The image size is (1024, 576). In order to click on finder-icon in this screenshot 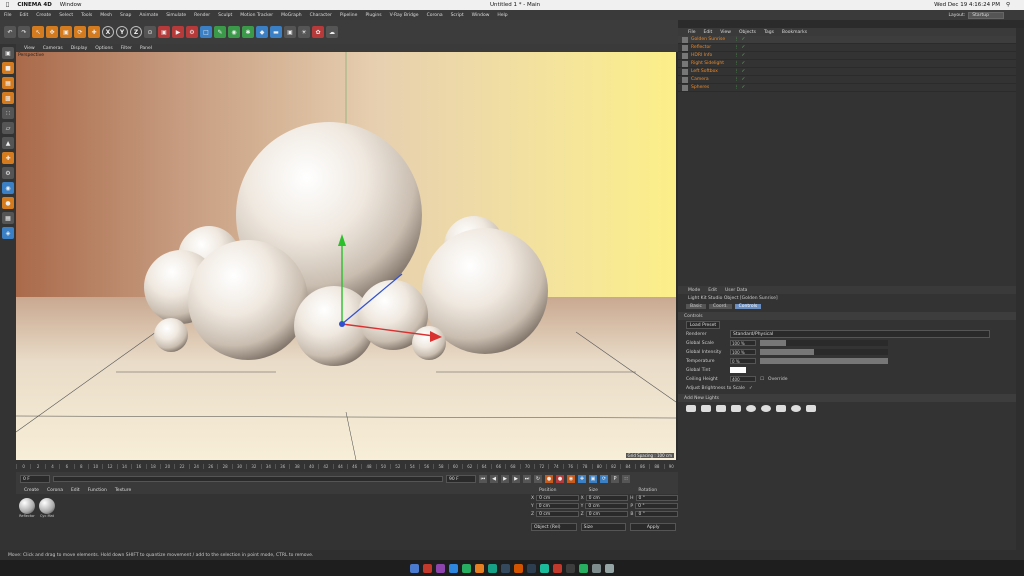, I will do `click(414, 568)`.